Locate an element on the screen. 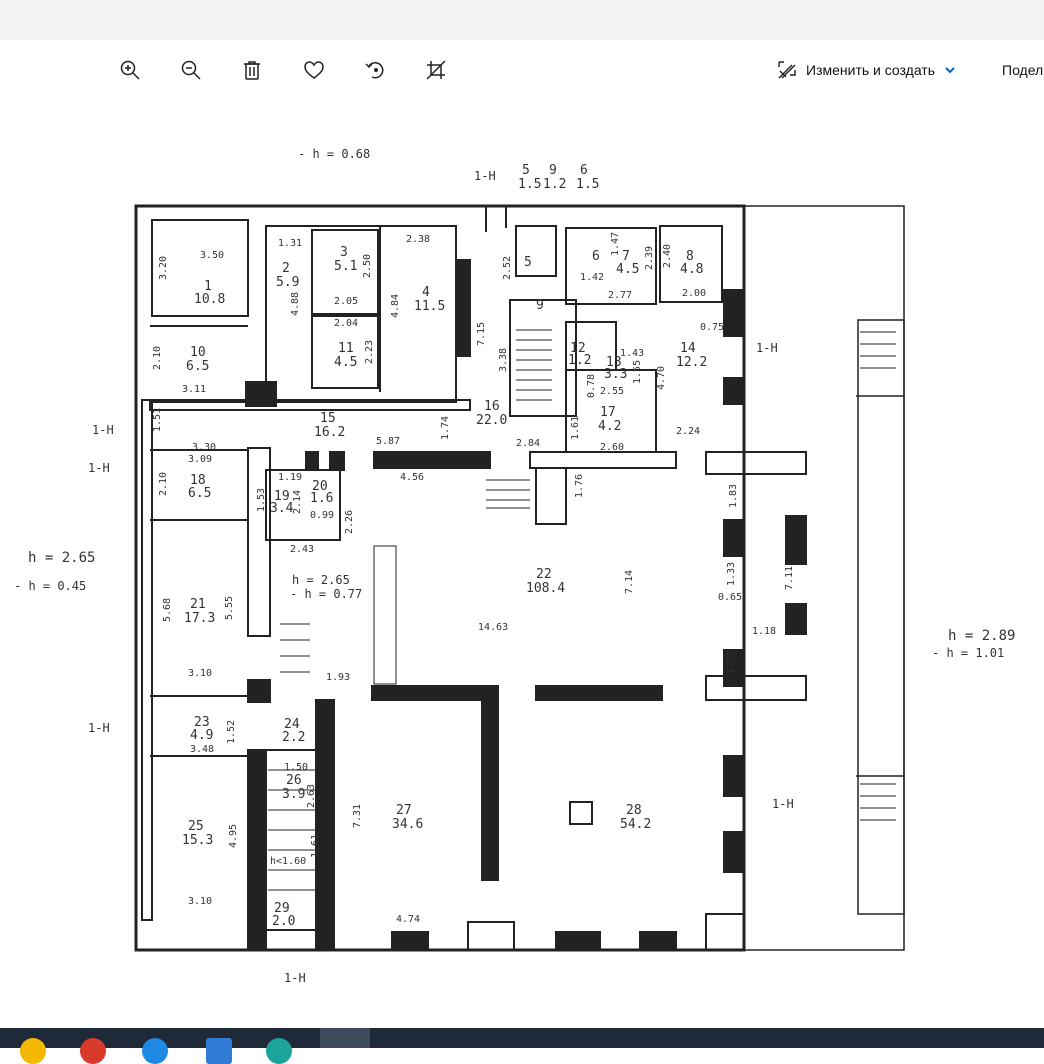 The width and height of the screenshot is (1044, 1064). dimension: 1.55 is located at coordinates (637, 372).